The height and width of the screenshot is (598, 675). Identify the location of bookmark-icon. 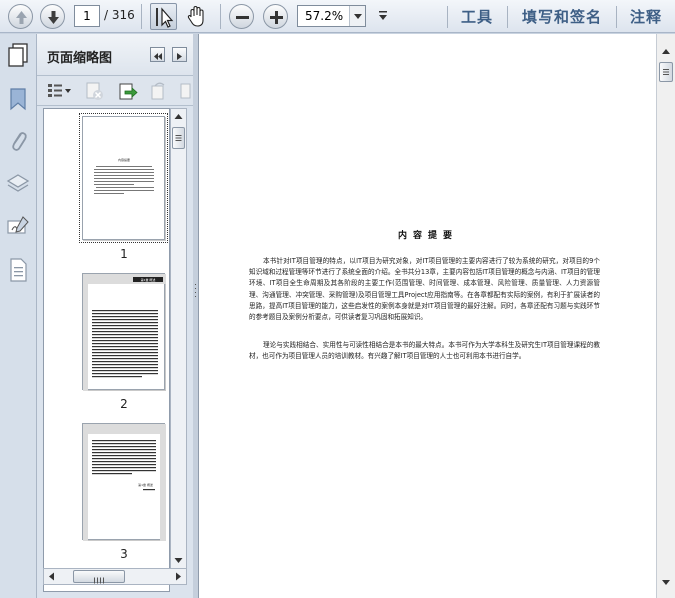
(18, 99).